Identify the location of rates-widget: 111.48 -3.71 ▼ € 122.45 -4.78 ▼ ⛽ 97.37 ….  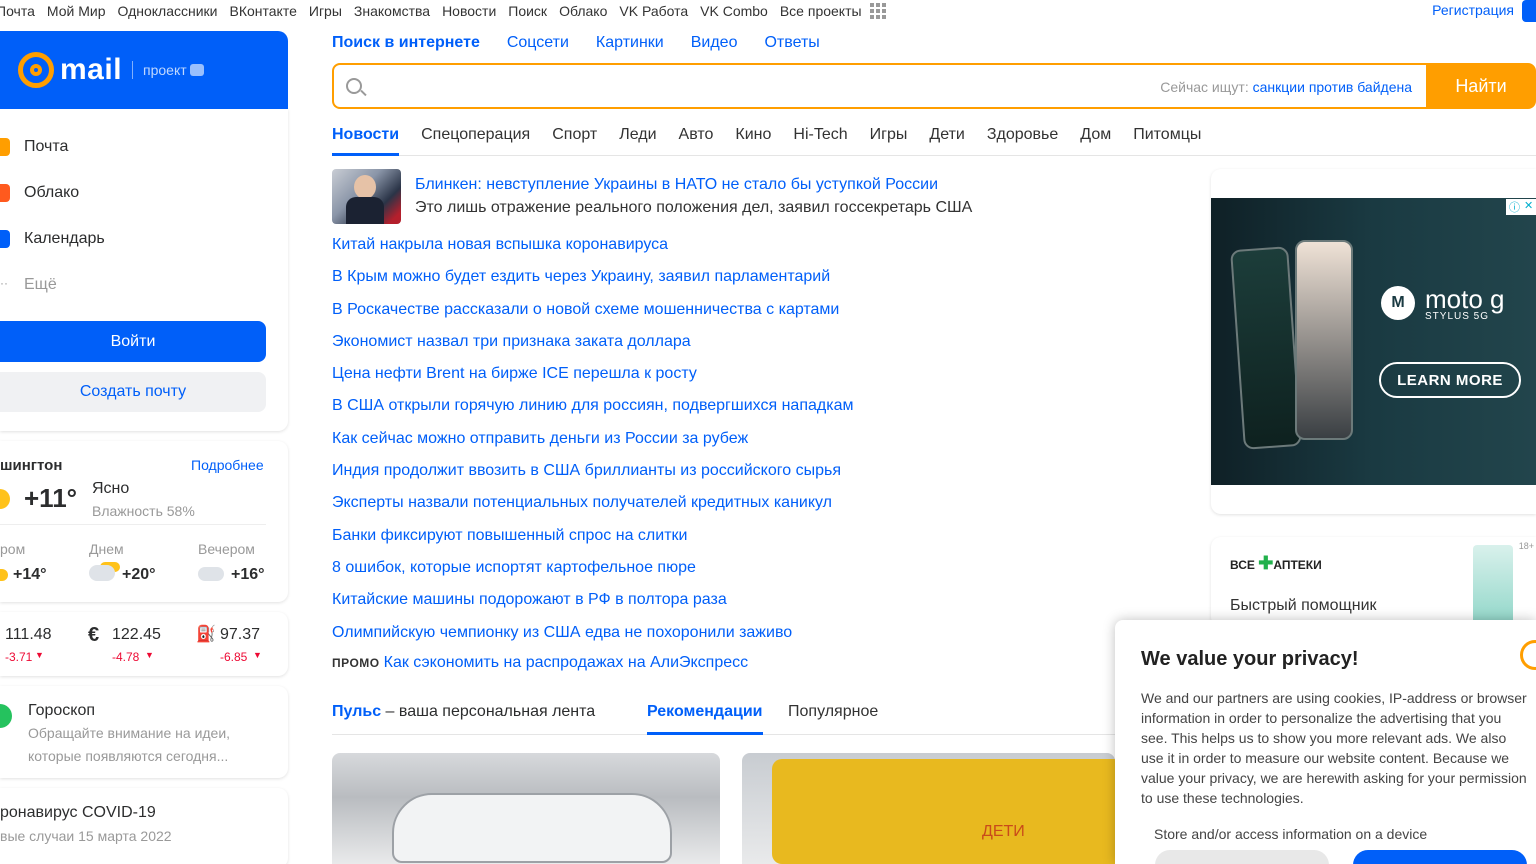
(144, 644).